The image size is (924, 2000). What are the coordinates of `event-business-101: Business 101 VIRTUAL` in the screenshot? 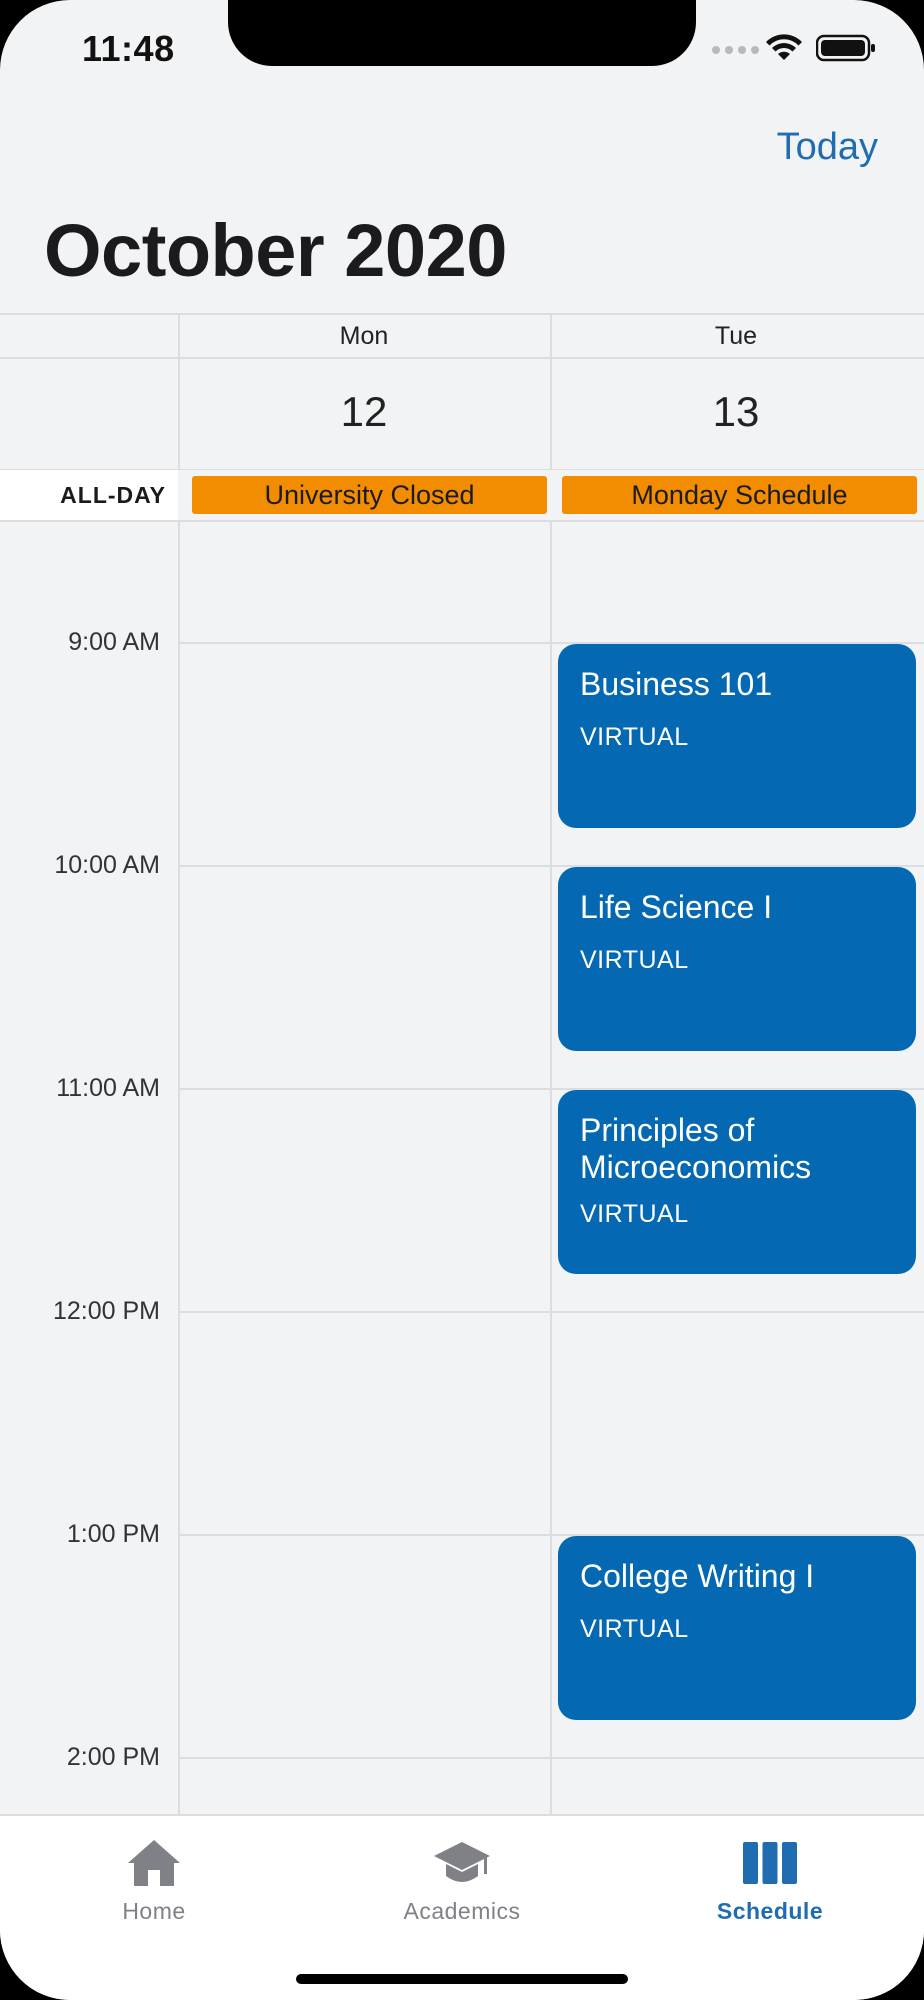 It's located at (737, 736).